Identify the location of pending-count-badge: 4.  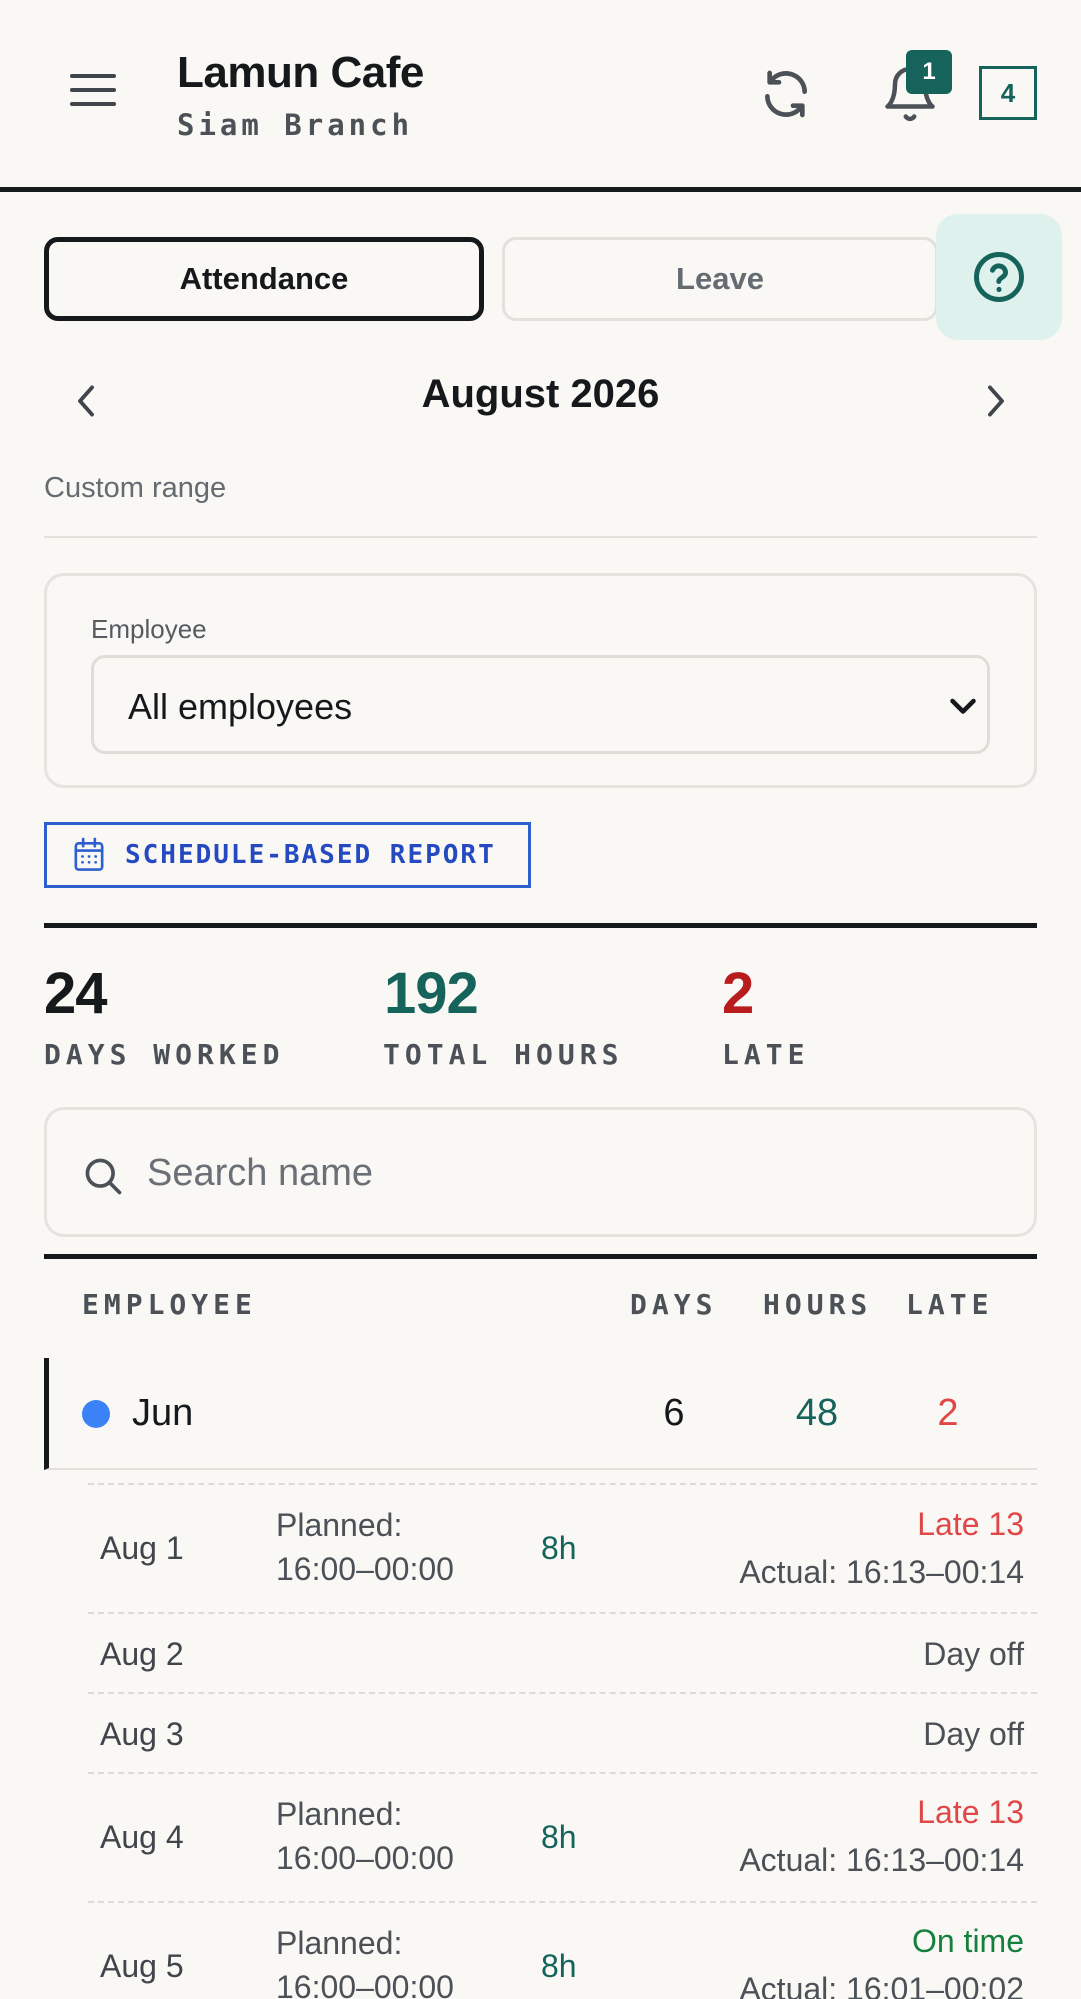
(1008, 93).